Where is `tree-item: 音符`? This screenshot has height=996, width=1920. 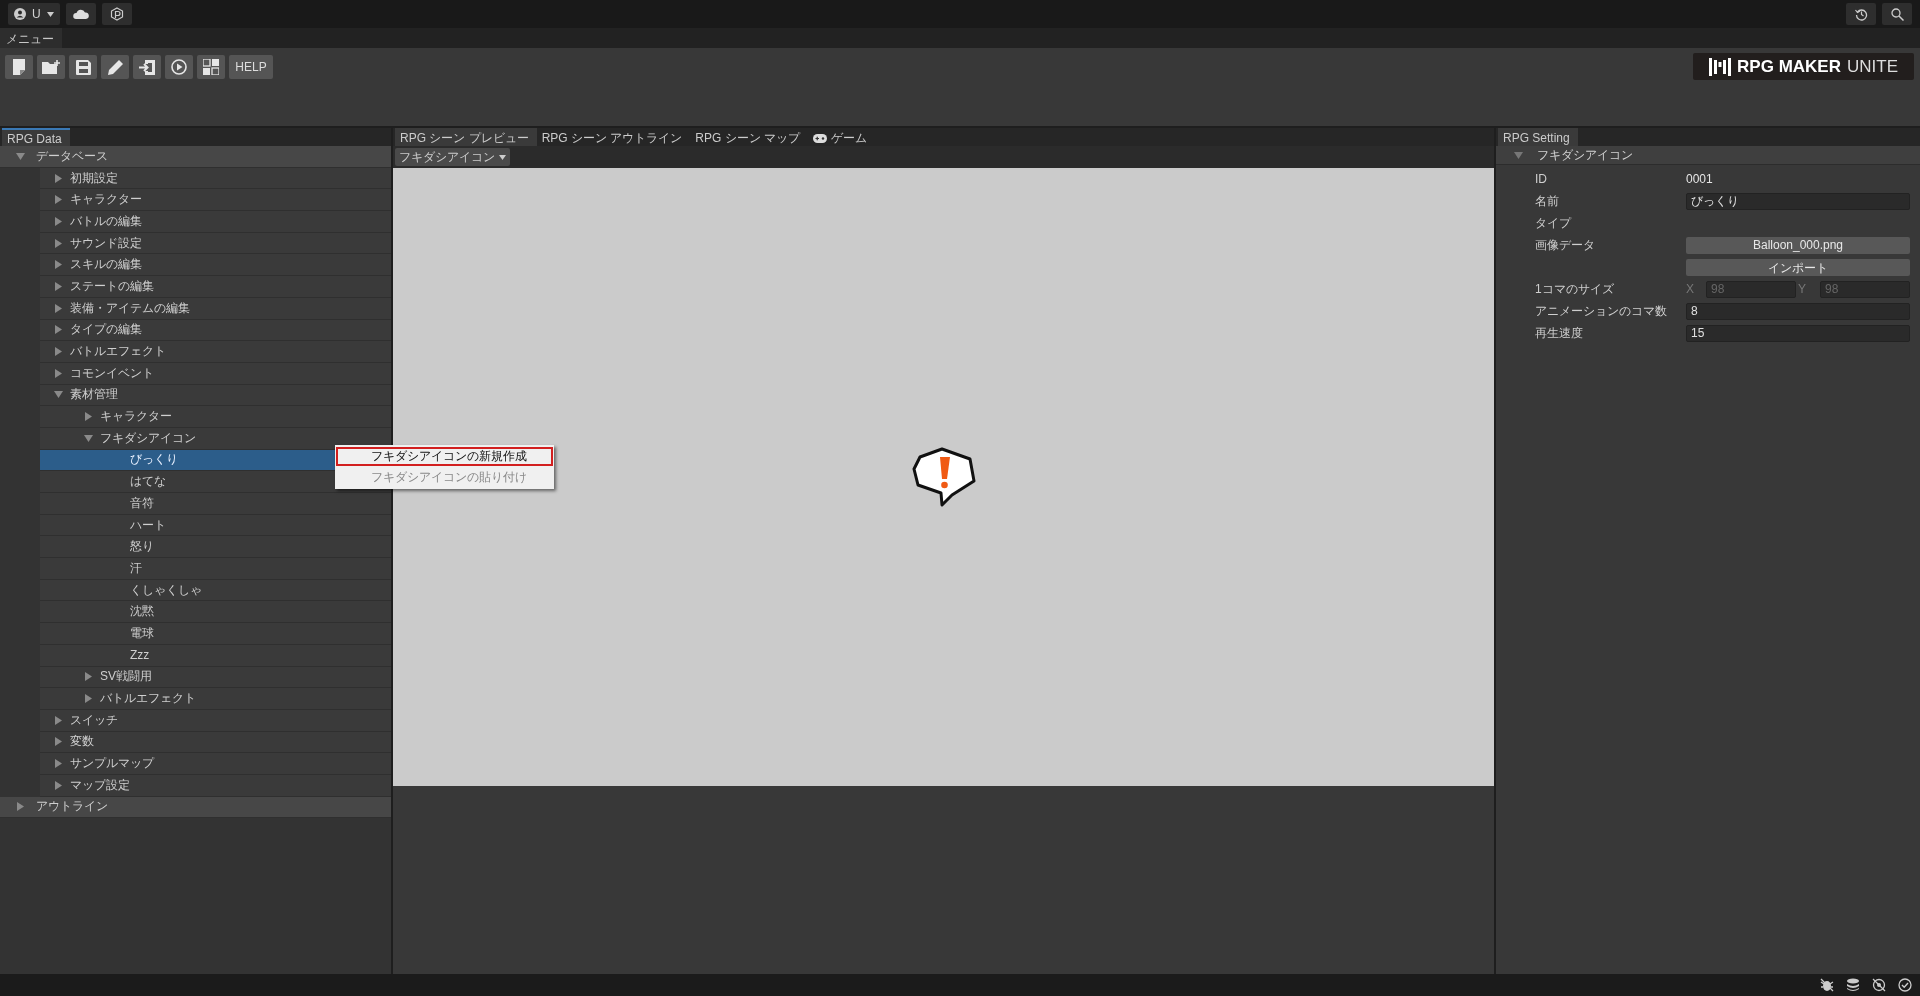 tree-item: 音符 is located at coordinates (215, 504).